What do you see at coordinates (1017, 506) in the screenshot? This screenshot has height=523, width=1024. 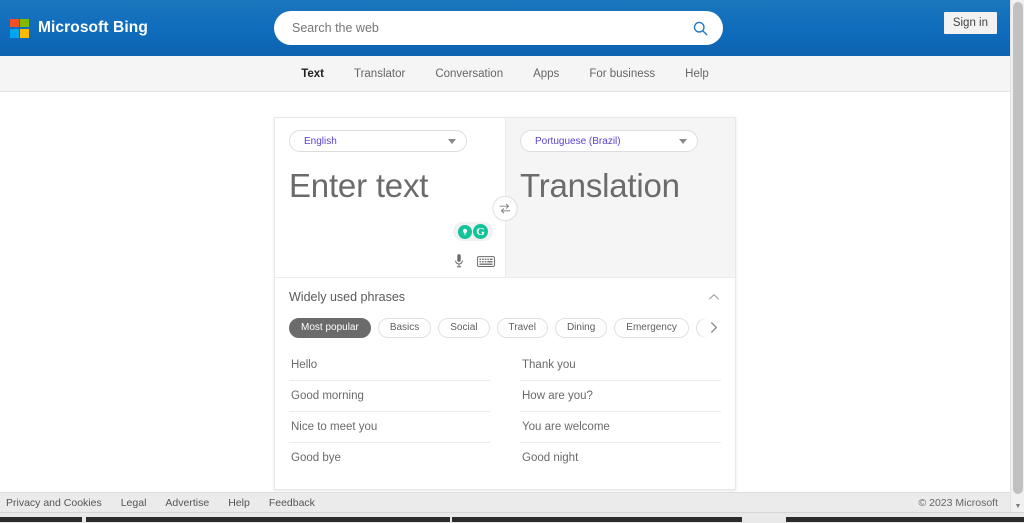 I see `scroll-down-icon: ▼` at bounding box center [1017, 506].